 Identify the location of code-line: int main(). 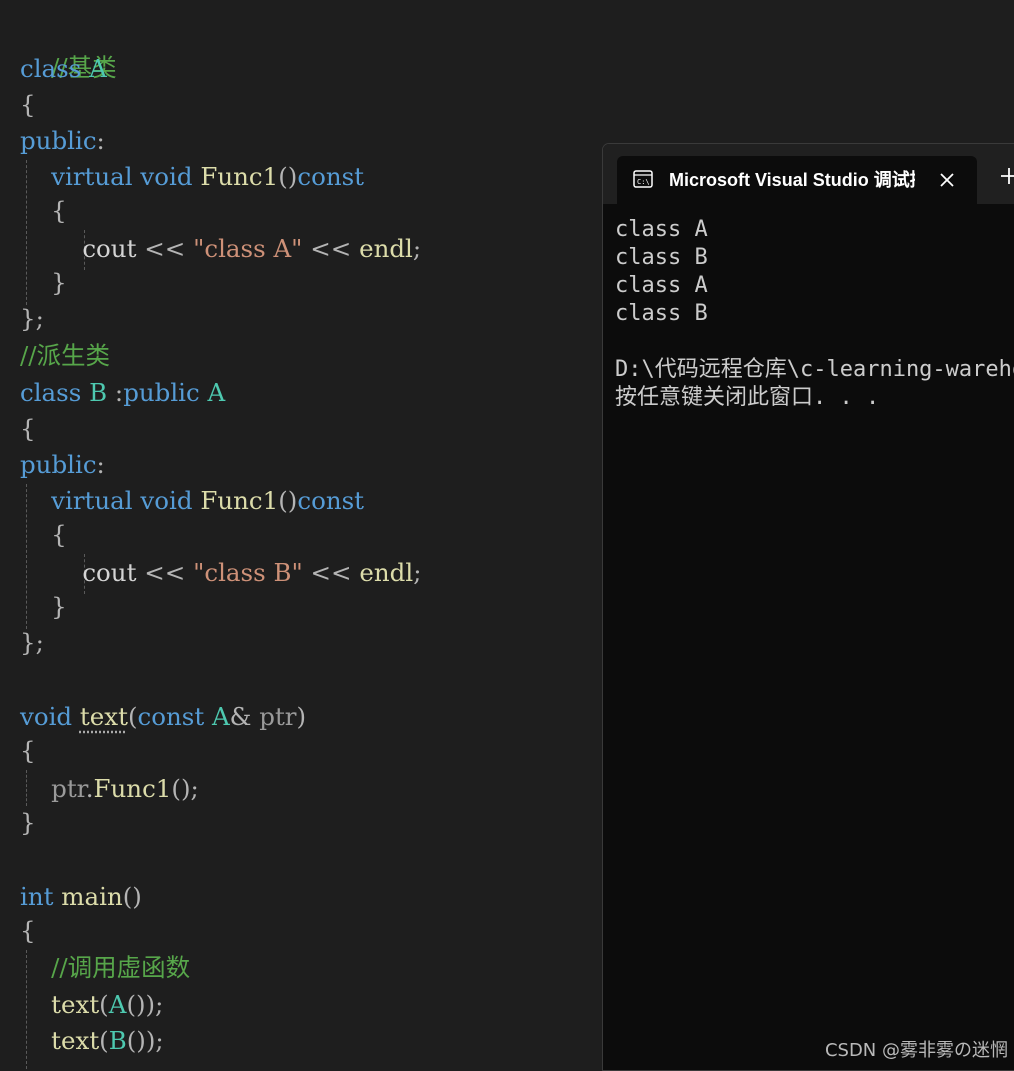
(81, 897).